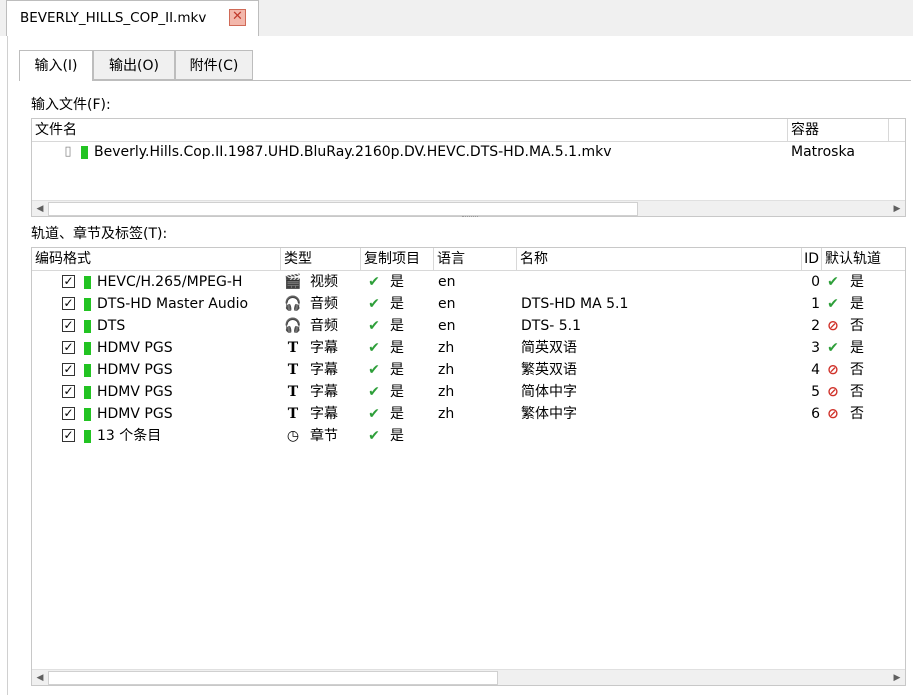  What do you see at coordinates (549, 392) in the screenshot?
I see `track-name: 简体中字` at bounding box center [549, 392].